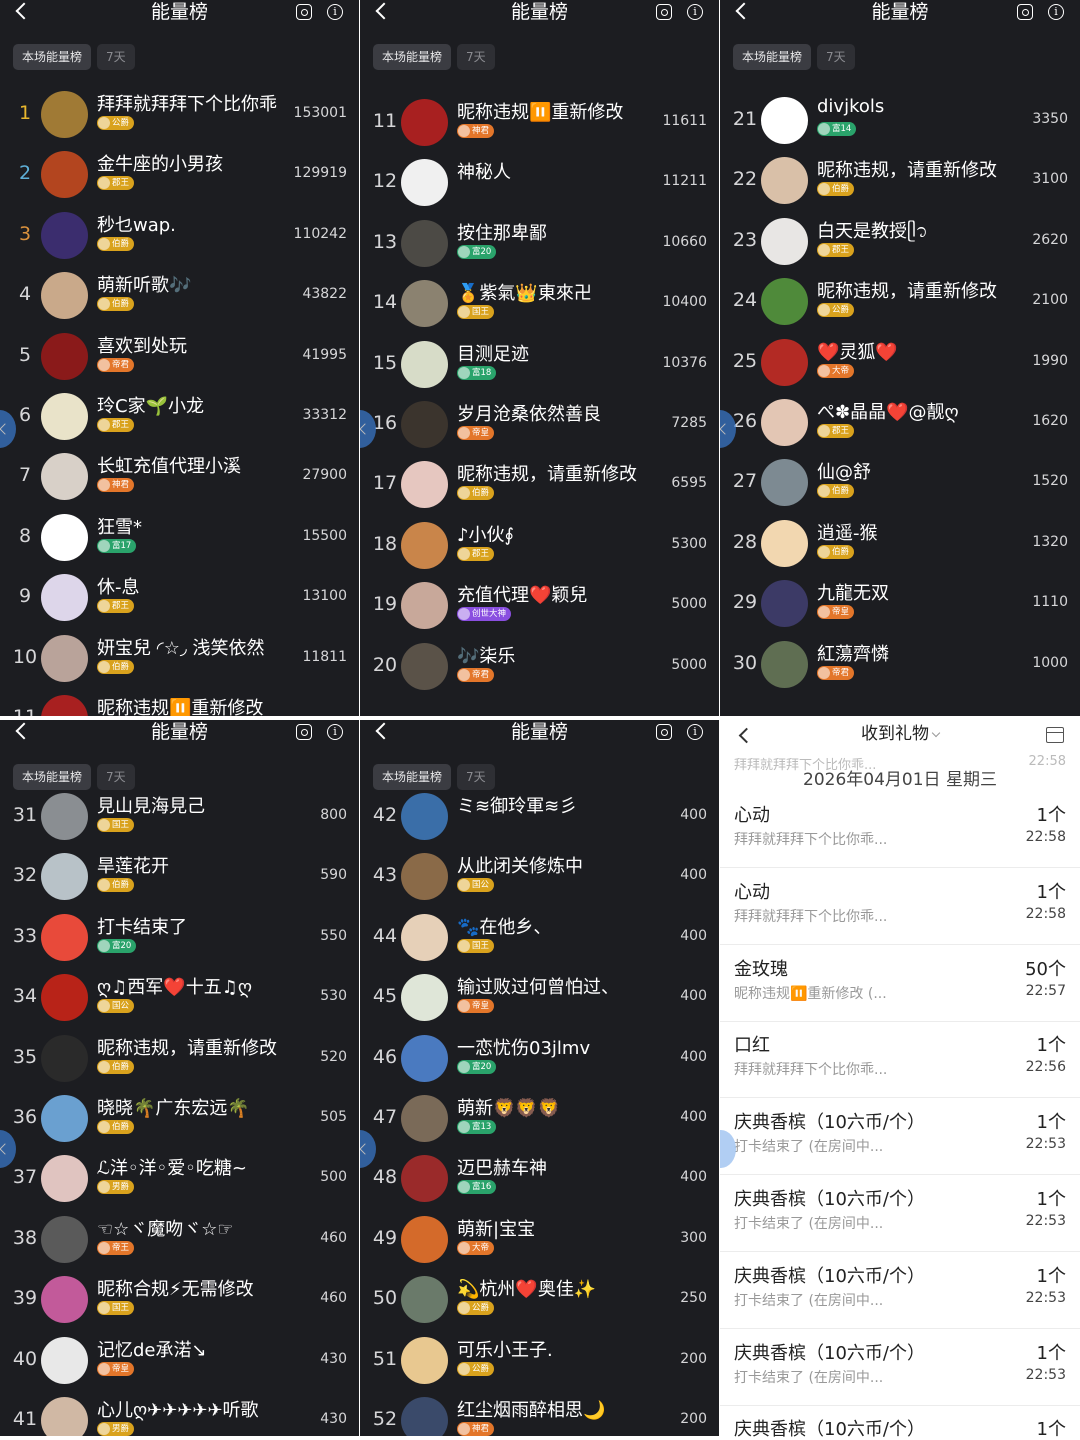  What do you see at coordinates (179, 816) in the screenshot?
I see `ranking-row: 31 見山見海見己 国王 800` at bounding box center [179, 816].